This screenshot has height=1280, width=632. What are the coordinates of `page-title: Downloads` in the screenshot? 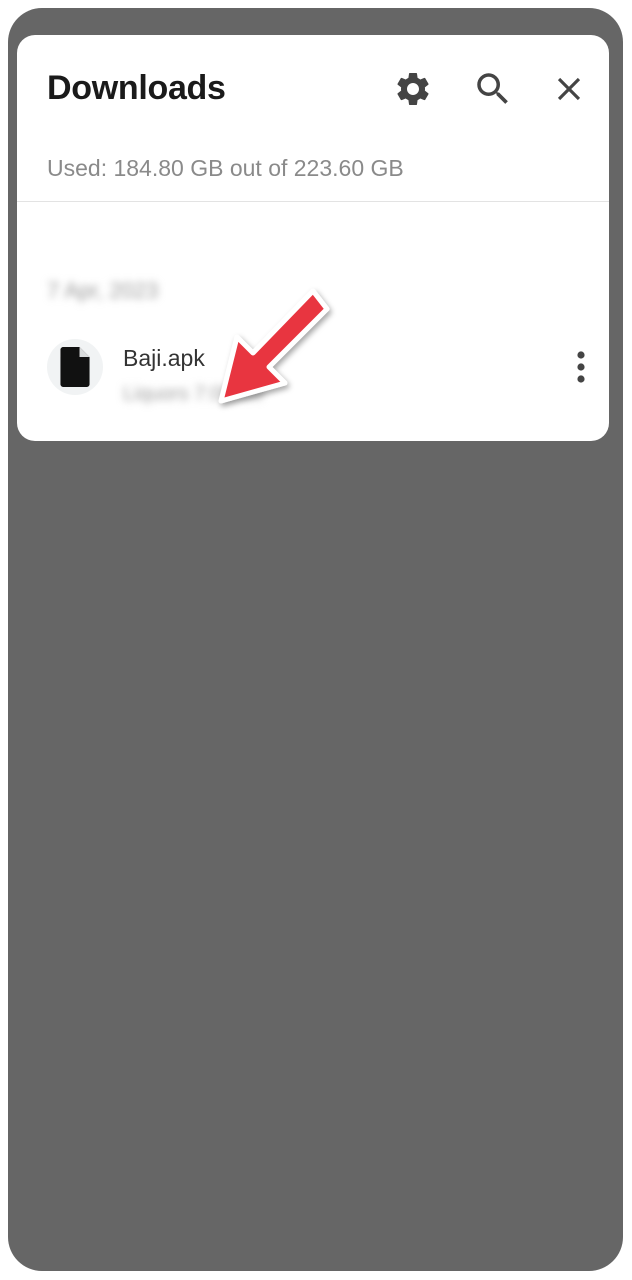 It's located at (136, 88).